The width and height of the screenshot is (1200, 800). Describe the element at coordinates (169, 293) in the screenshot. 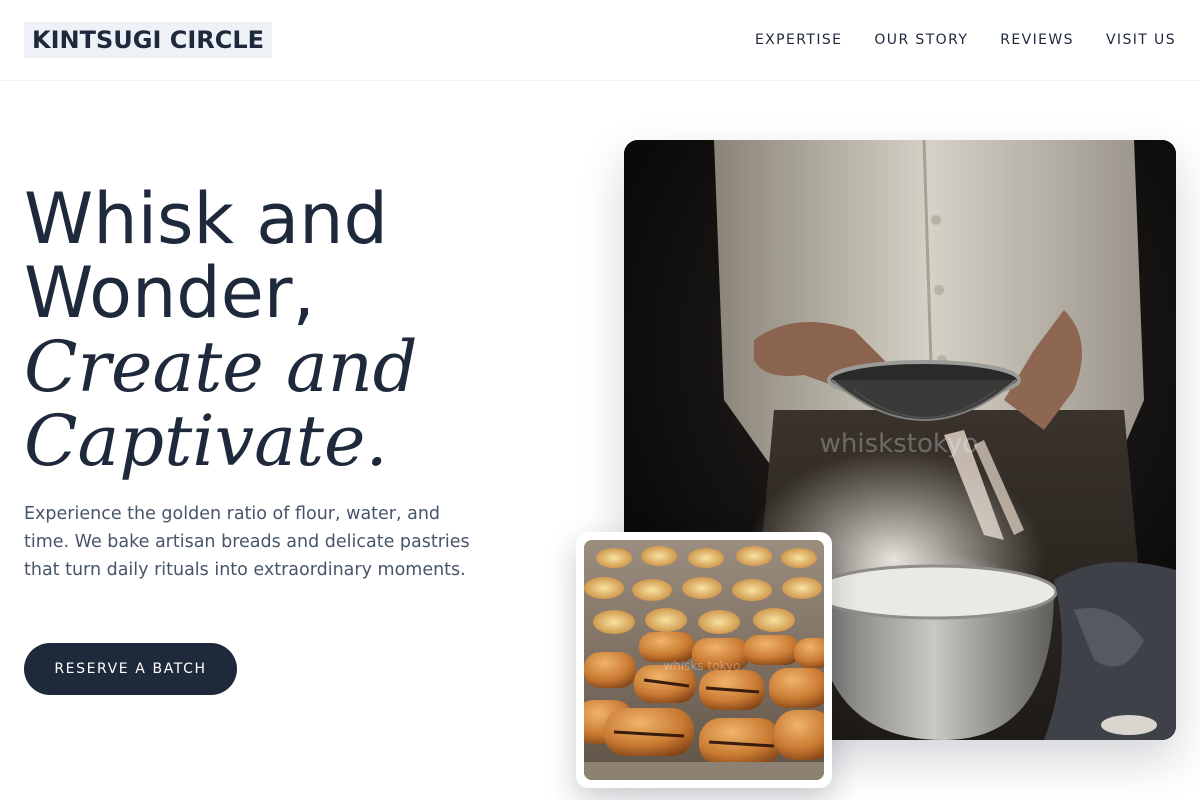

I see `hero-title-line-2: Wonder,` at that location.